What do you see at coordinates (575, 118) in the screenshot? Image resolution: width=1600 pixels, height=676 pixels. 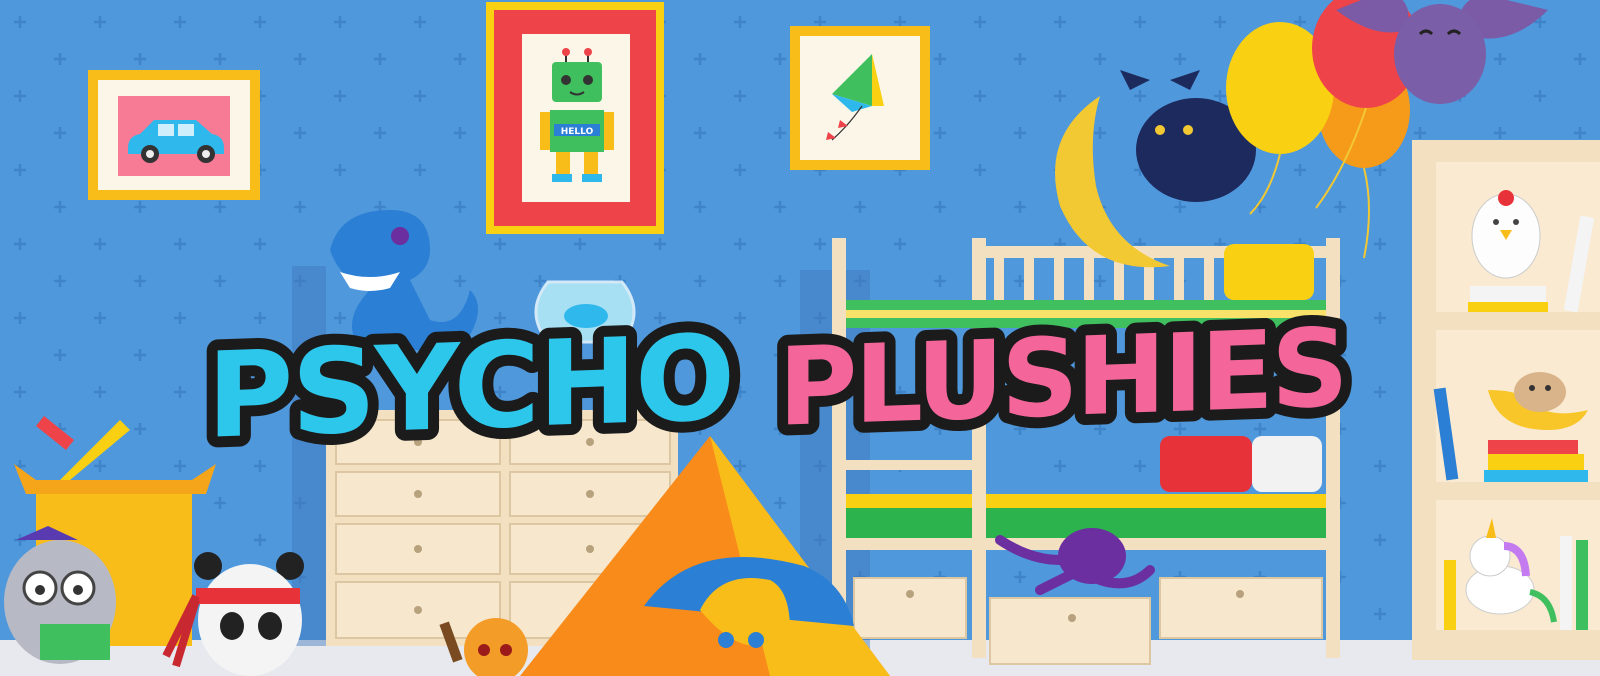 I see `robot-picture-frame: HELLO` at bounding box center [575, 118].